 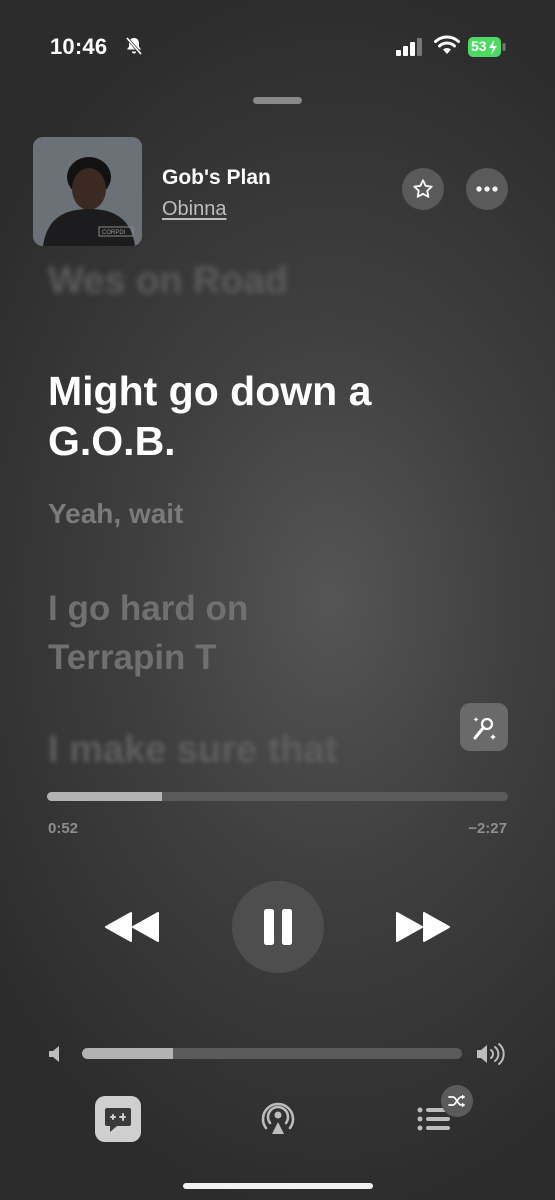 What do you see at coordinates (194, 209) in the screenshot?
I see `artist-link: Obinna` at bounding box center [194, 209].